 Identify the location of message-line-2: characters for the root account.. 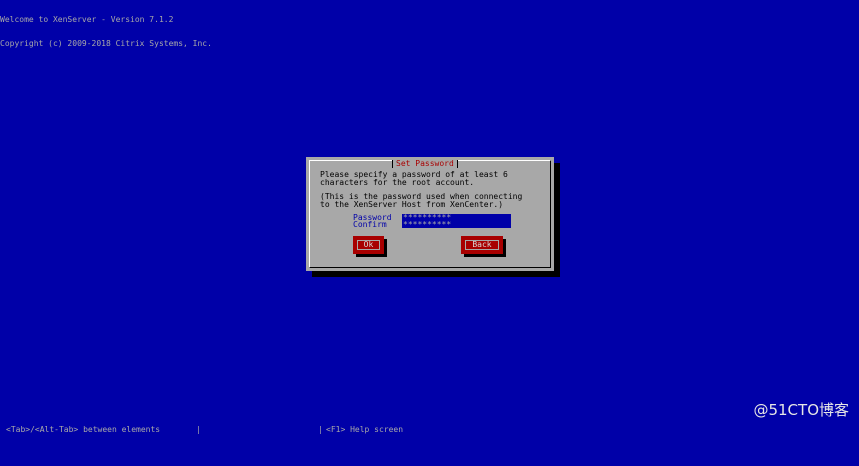
(397, 182).